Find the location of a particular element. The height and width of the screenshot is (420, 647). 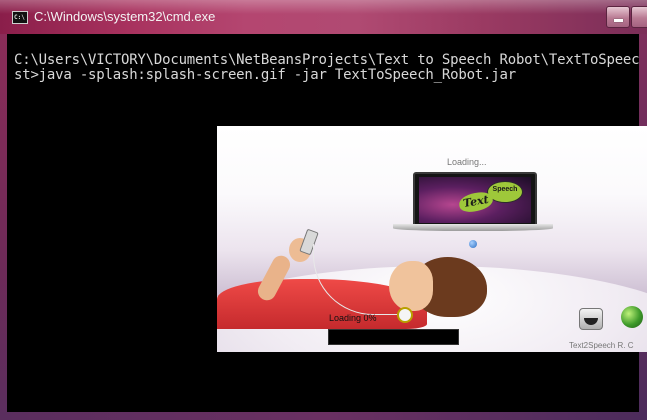

progress-bar is located at coordinates (393, 337).